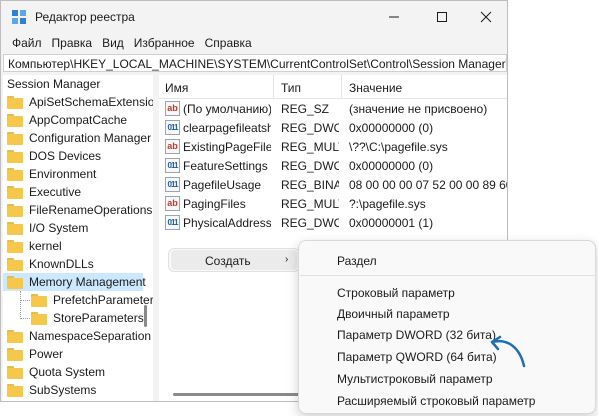 The height and width of the screenshot is (416, 598). I want to click on tree-item-label: NamespaceSeparation, so click(90, 336).